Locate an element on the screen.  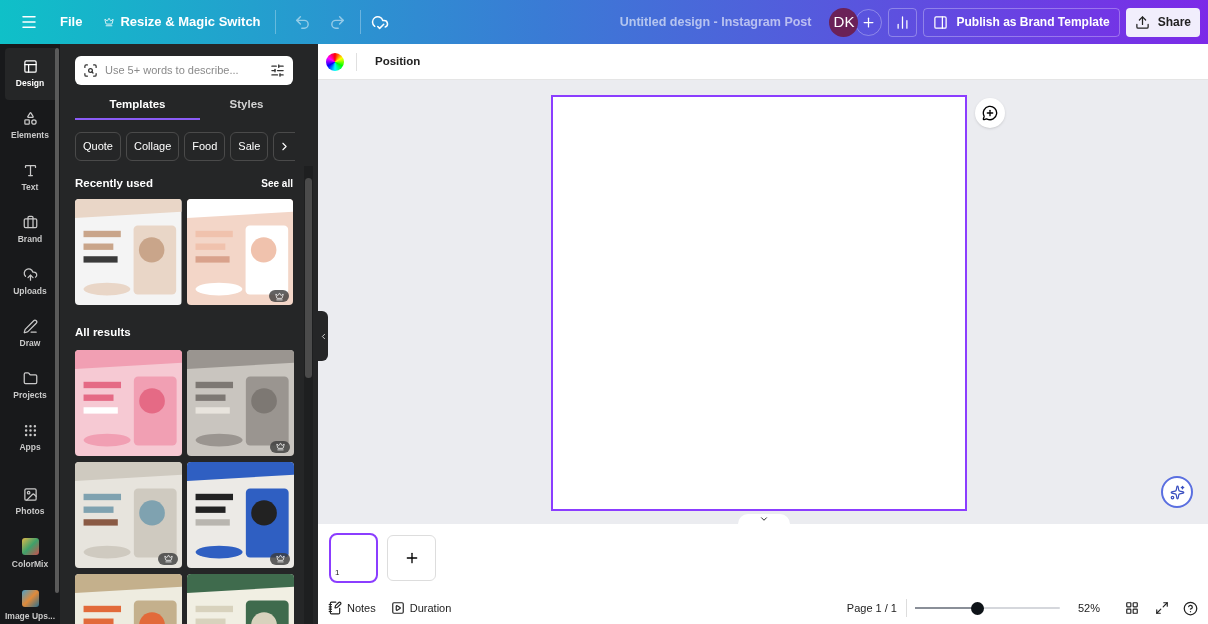
page-counter: Page 1 / 1 is located at coordinates (871, 608).